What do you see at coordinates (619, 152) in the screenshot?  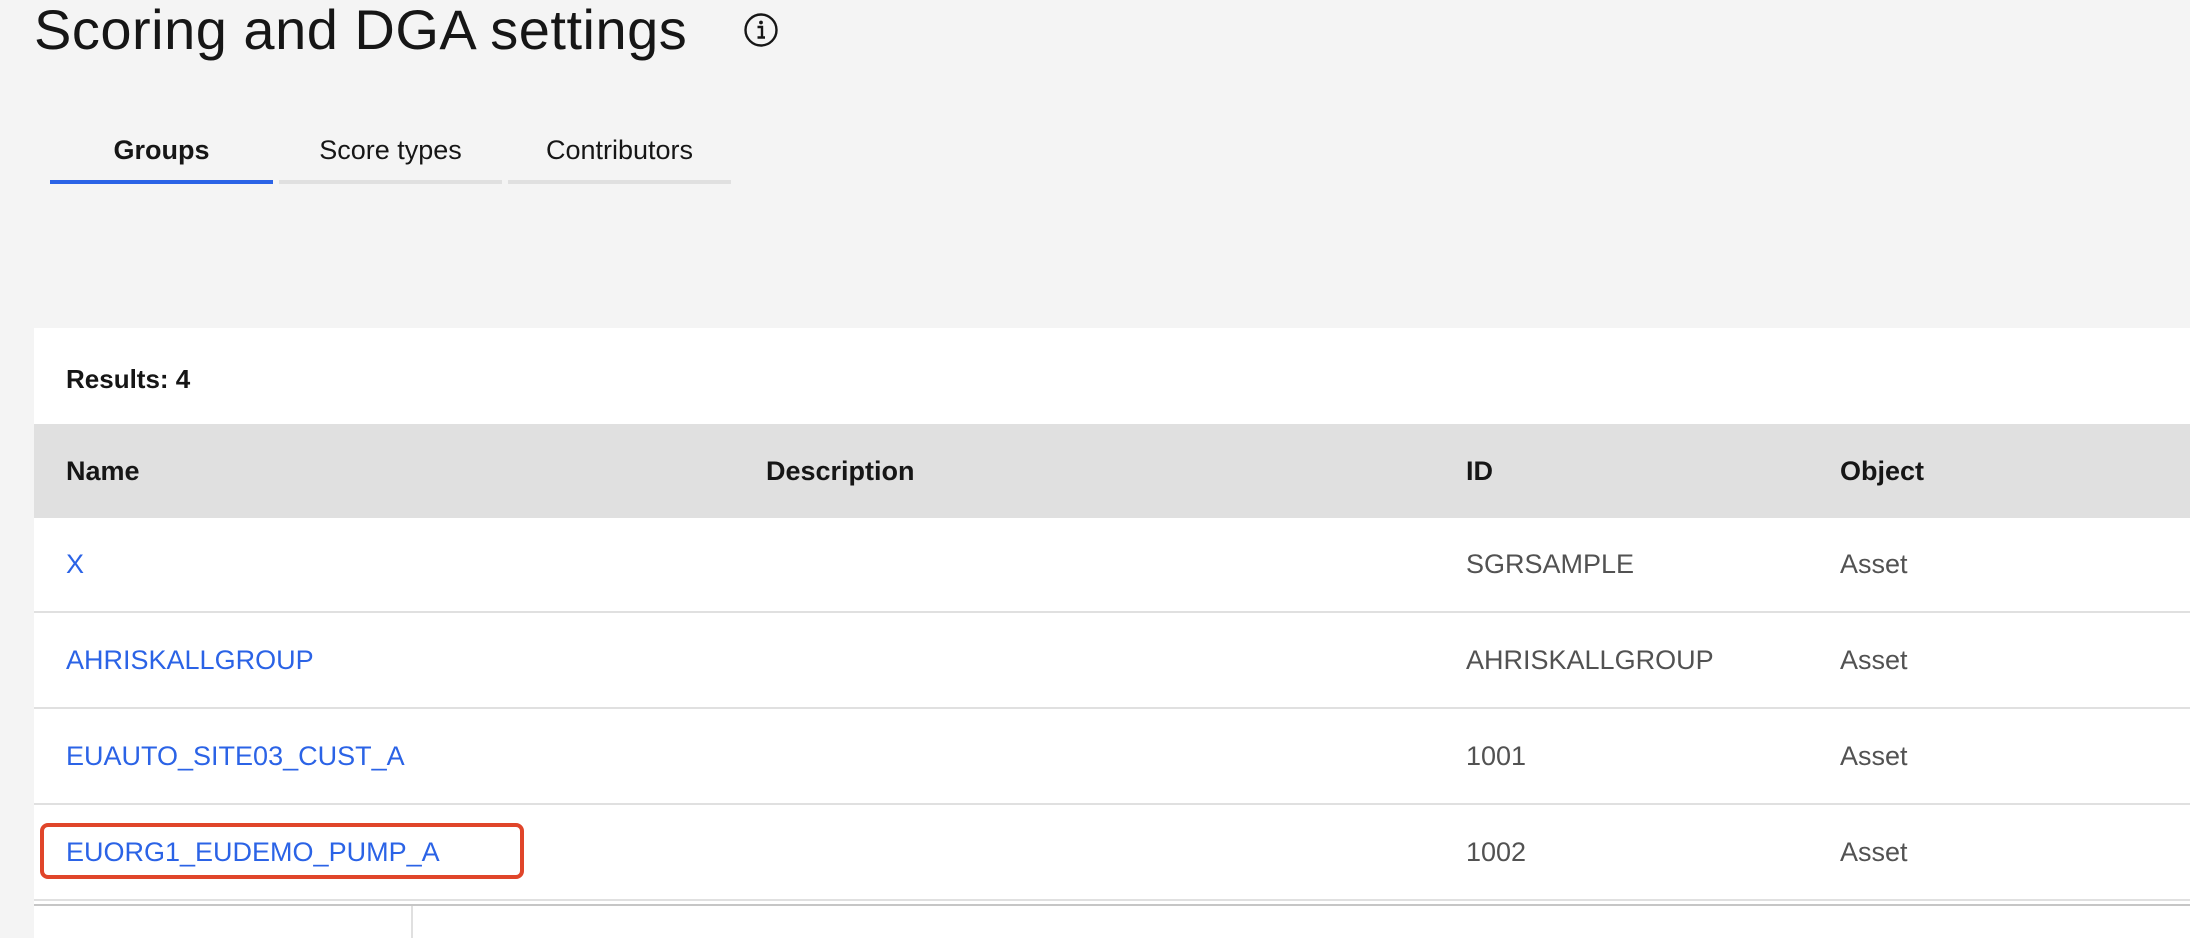 I see `tab-contributors: Contributors` at bounding box center [619, 152].